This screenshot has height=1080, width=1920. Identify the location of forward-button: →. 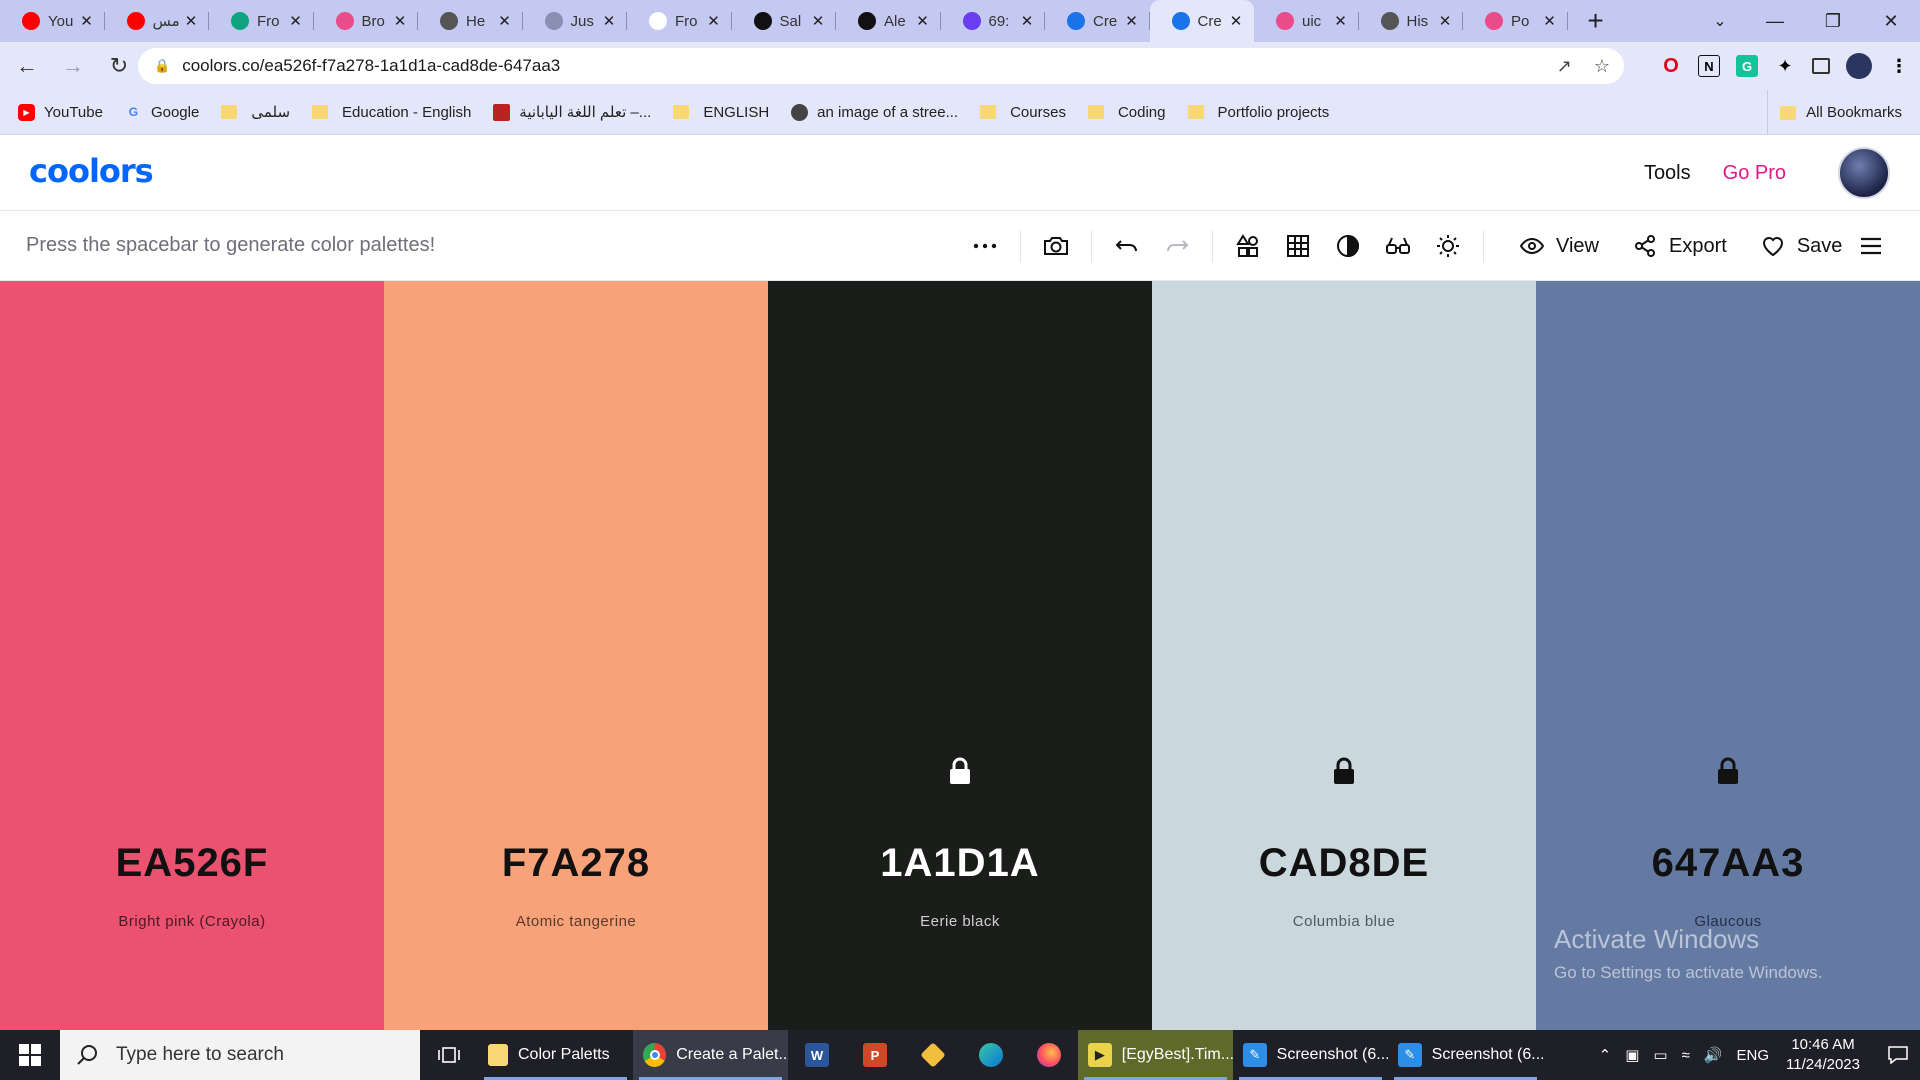
(73, 66).